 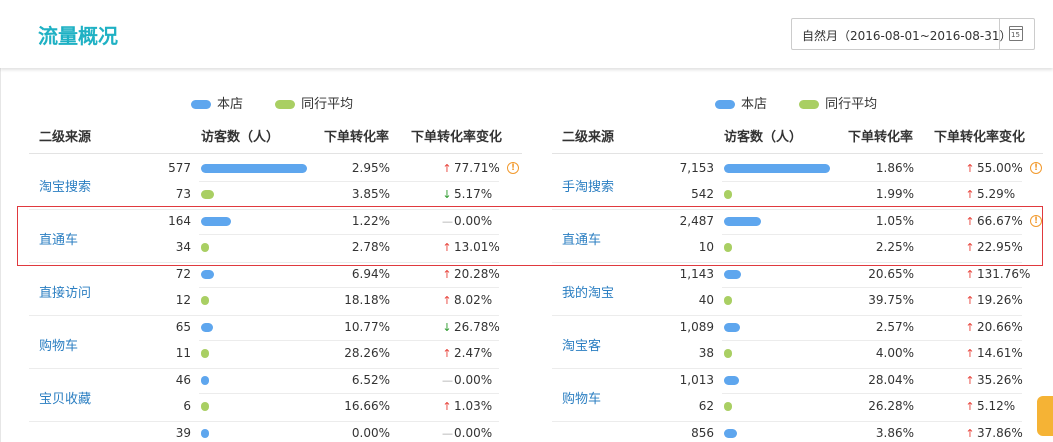 I want to click on rate-change-value: 5.29%, so click(x=996, y=194).